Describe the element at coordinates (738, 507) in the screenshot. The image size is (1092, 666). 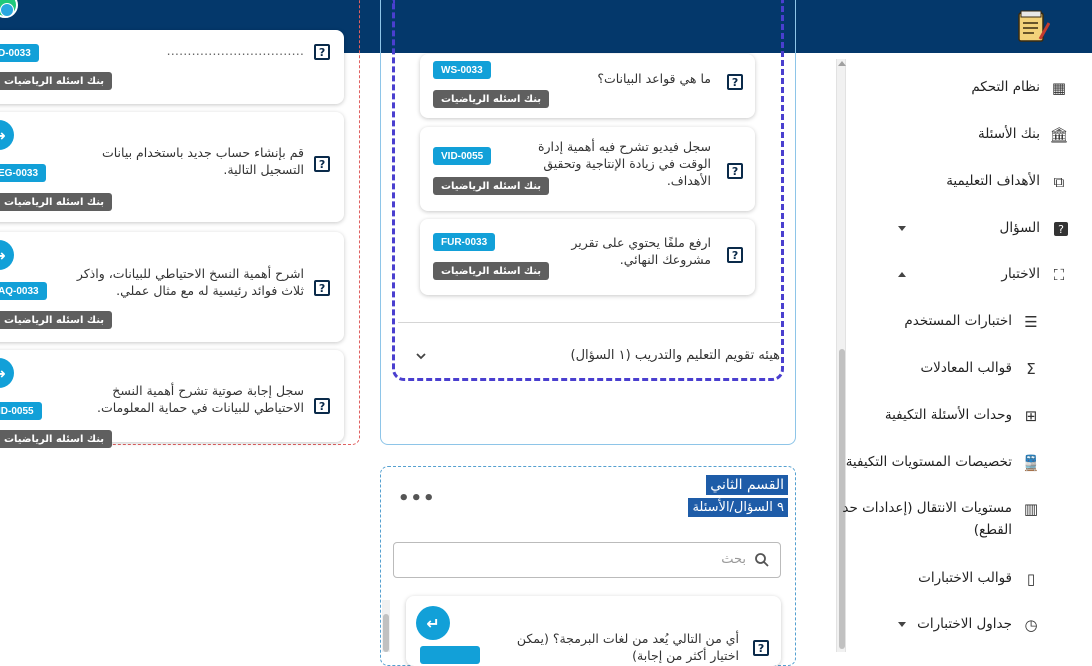
I see `section-question-count: ٩ السؤال/الأسئلة` at that location.